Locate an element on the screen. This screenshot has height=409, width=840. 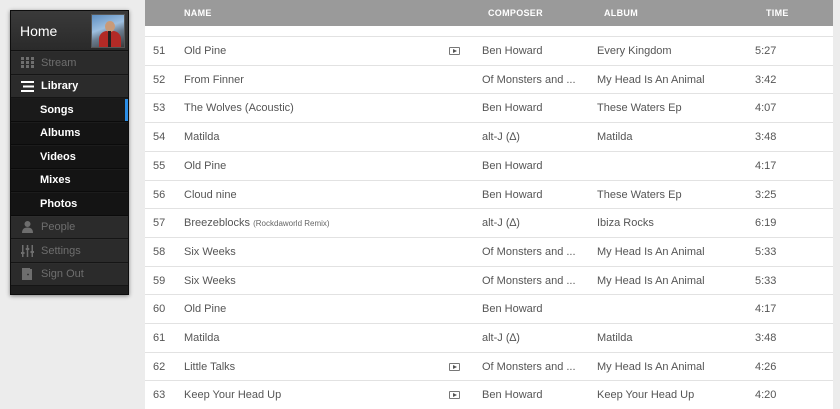
track-album: Every Kingdom is located at coordinates (634, 51).